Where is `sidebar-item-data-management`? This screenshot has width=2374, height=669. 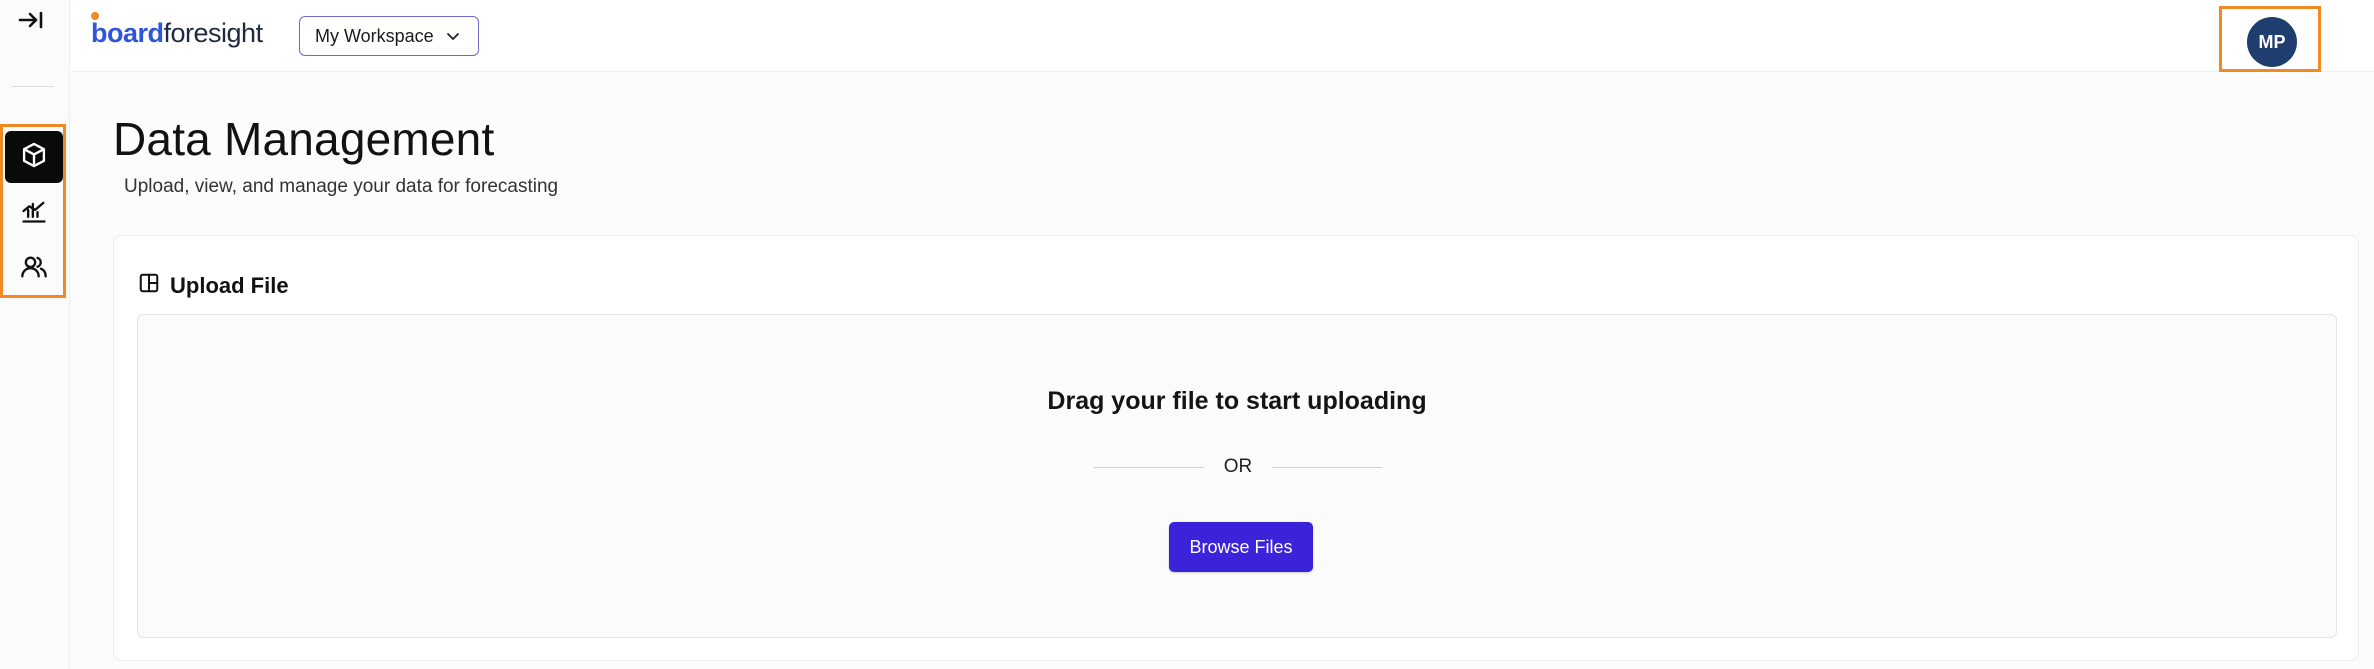 sidebar-item-data-management is located at coordinates (34, 157).